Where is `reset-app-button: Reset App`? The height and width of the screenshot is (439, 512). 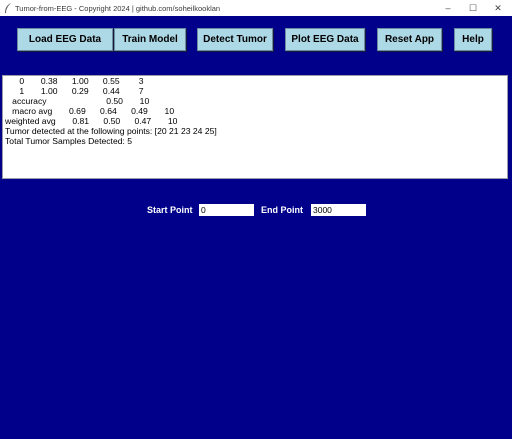
reset-app-button: Reset App is located at coordinates (409, 39).